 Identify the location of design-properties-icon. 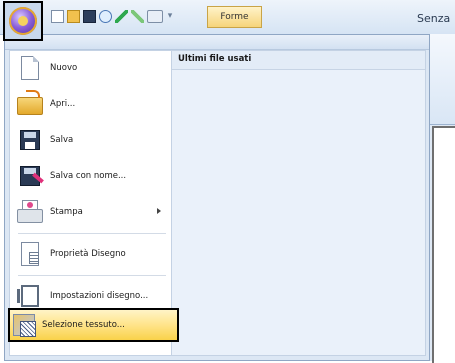
(30, 254).